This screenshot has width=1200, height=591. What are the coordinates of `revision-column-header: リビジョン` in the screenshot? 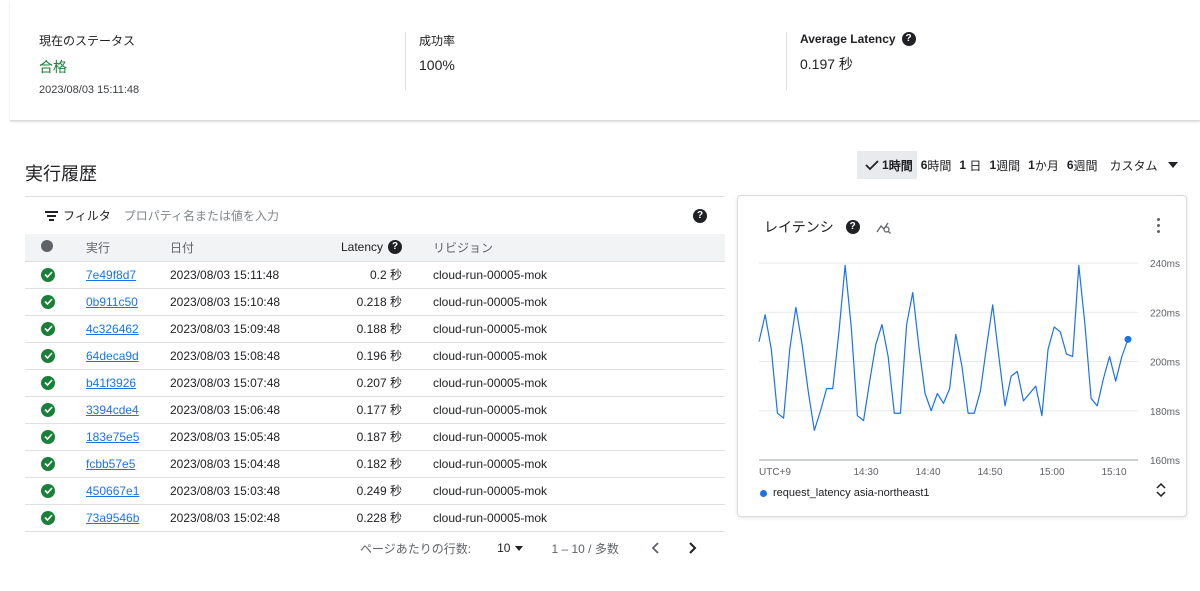 It's located at (566, 248).